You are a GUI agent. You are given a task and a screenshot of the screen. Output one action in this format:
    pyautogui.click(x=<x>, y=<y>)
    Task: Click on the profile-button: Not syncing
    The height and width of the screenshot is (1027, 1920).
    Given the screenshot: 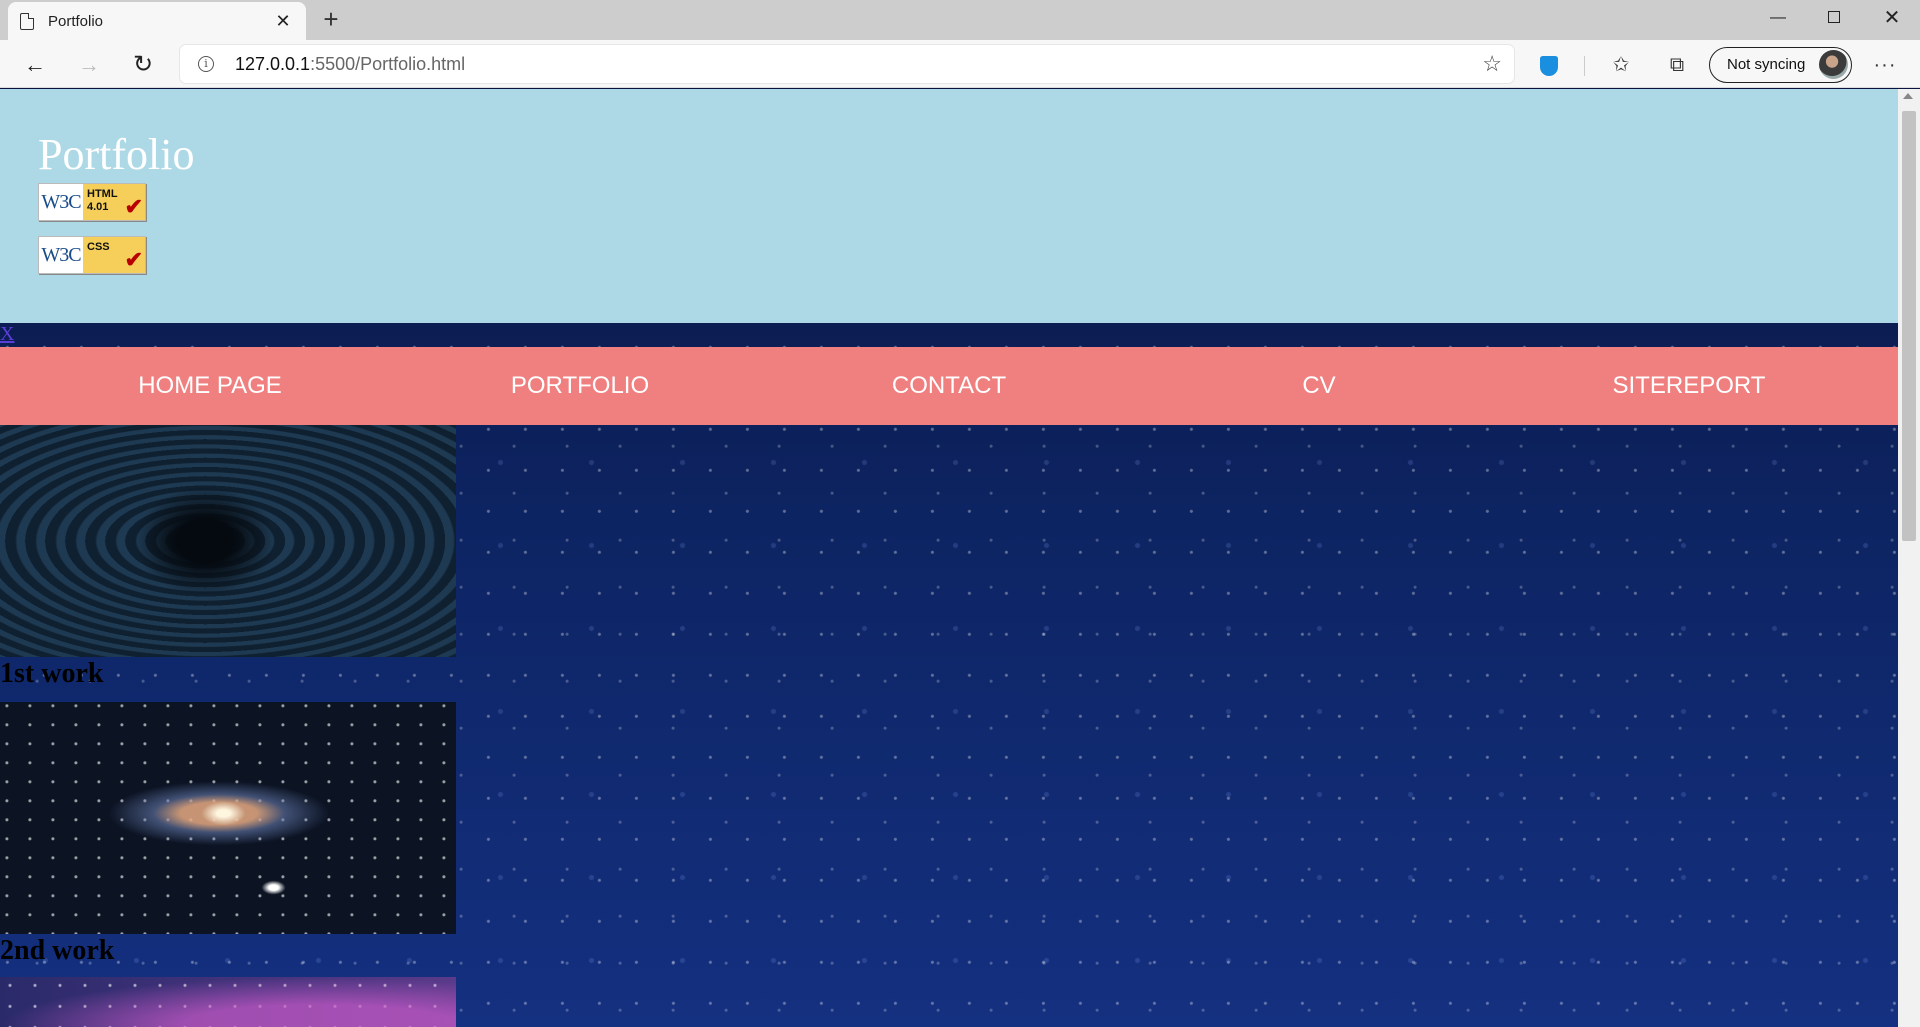 What is the action you would take?
    pyautogui.click(x=1780, y=65)
    